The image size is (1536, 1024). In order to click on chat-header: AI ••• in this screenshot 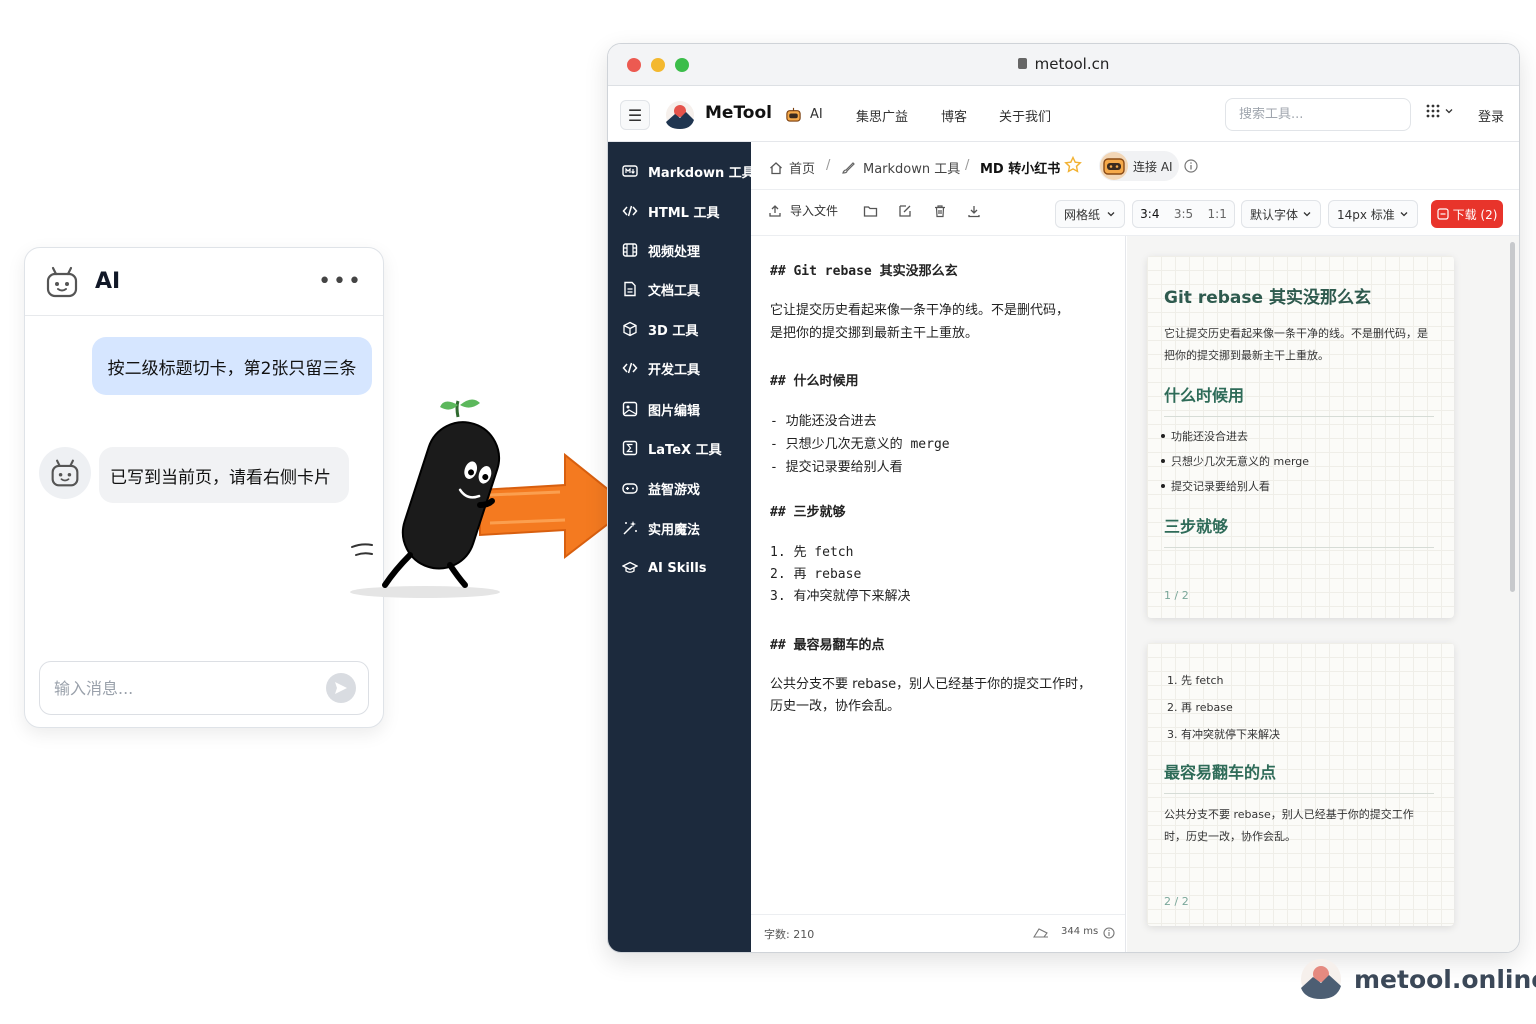, I will do `click(204, 282)`.